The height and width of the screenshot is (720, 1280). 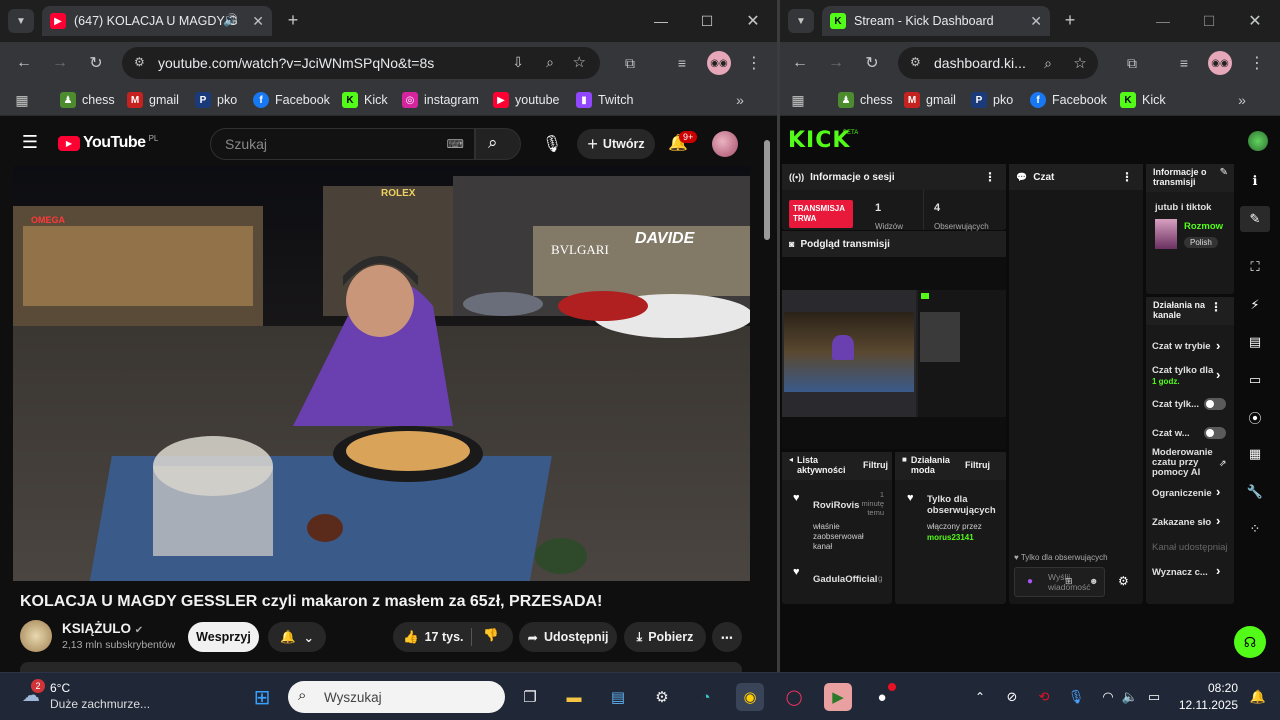 What do you see at coordinates (1255, 267) in the screenshot?
I see `fullscreen-icon: ⛶` at bounding box center [1255, 267].